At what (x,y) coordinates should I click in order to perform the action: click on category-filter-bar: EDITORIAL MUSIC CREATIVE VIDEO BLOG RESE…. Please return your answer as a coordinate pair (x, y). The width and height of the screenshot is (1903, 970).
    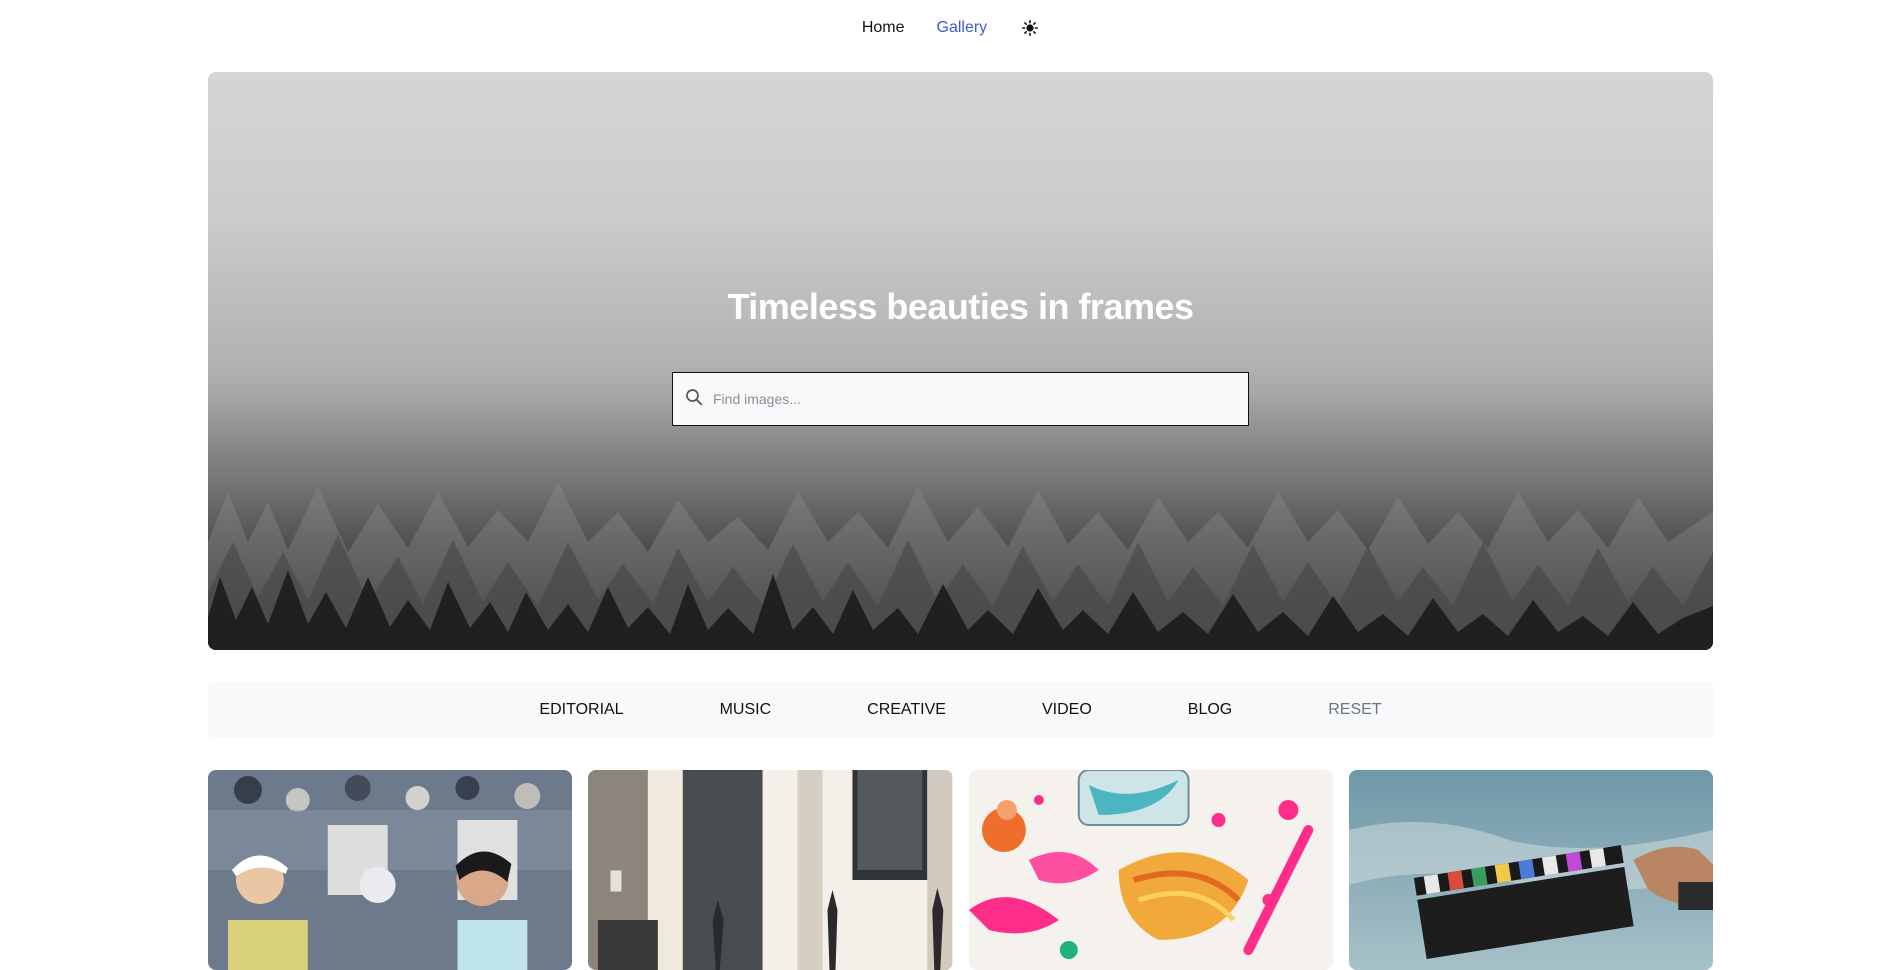
    Looking at the image, I should click on (960, 710).